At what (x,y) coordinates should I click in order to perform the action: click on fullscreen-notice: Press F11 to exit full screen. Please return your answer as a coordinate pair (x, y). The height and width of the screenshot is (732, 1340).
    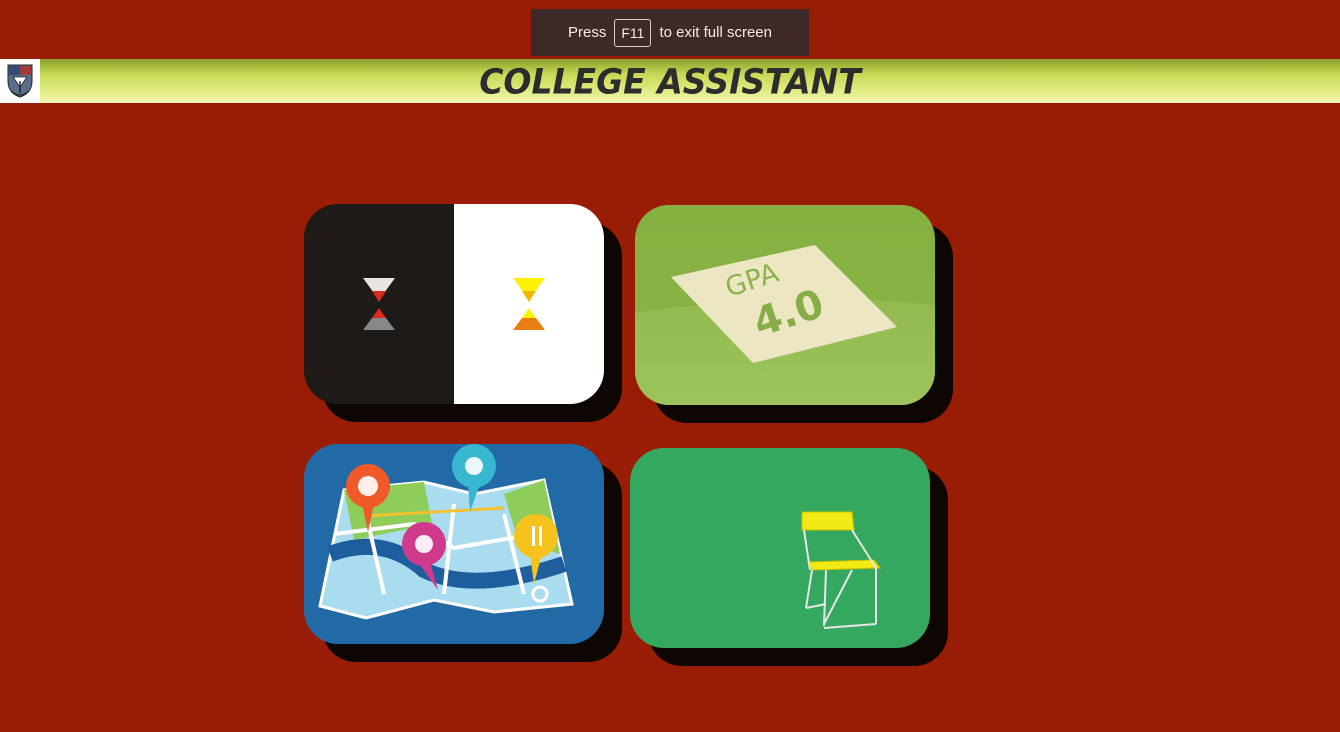
    Looking at the image, I should click on (670, 32).